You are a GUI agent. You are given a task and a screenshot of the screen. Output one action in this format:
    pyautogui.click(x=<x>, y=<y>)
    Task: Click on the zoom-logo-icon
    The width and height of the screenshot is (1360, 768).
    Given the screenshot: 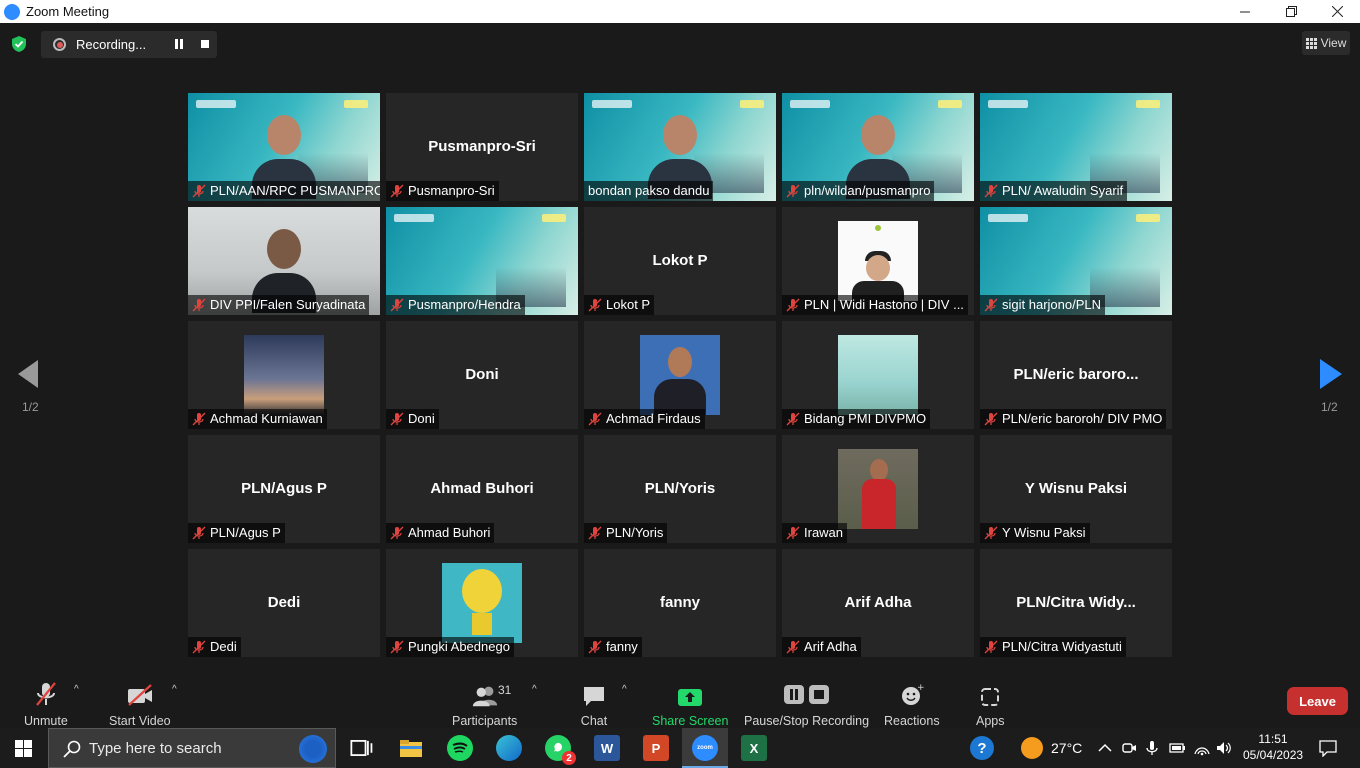 What is the action you would take?
    pyautogui.click(x=12, y=11)
    